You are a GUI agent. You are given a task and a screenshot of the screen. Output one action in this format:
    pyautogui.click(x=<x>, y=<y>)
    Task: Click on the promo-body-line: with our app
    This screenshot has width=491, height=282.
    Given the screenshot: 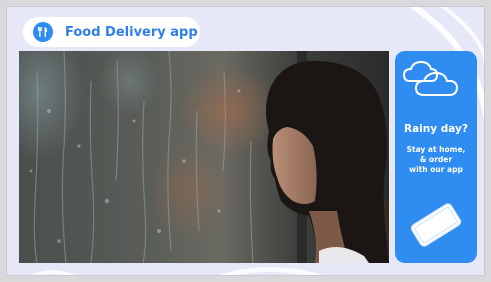 What is the action you would take?
    pyautogui.click(x=436, y=169)
    